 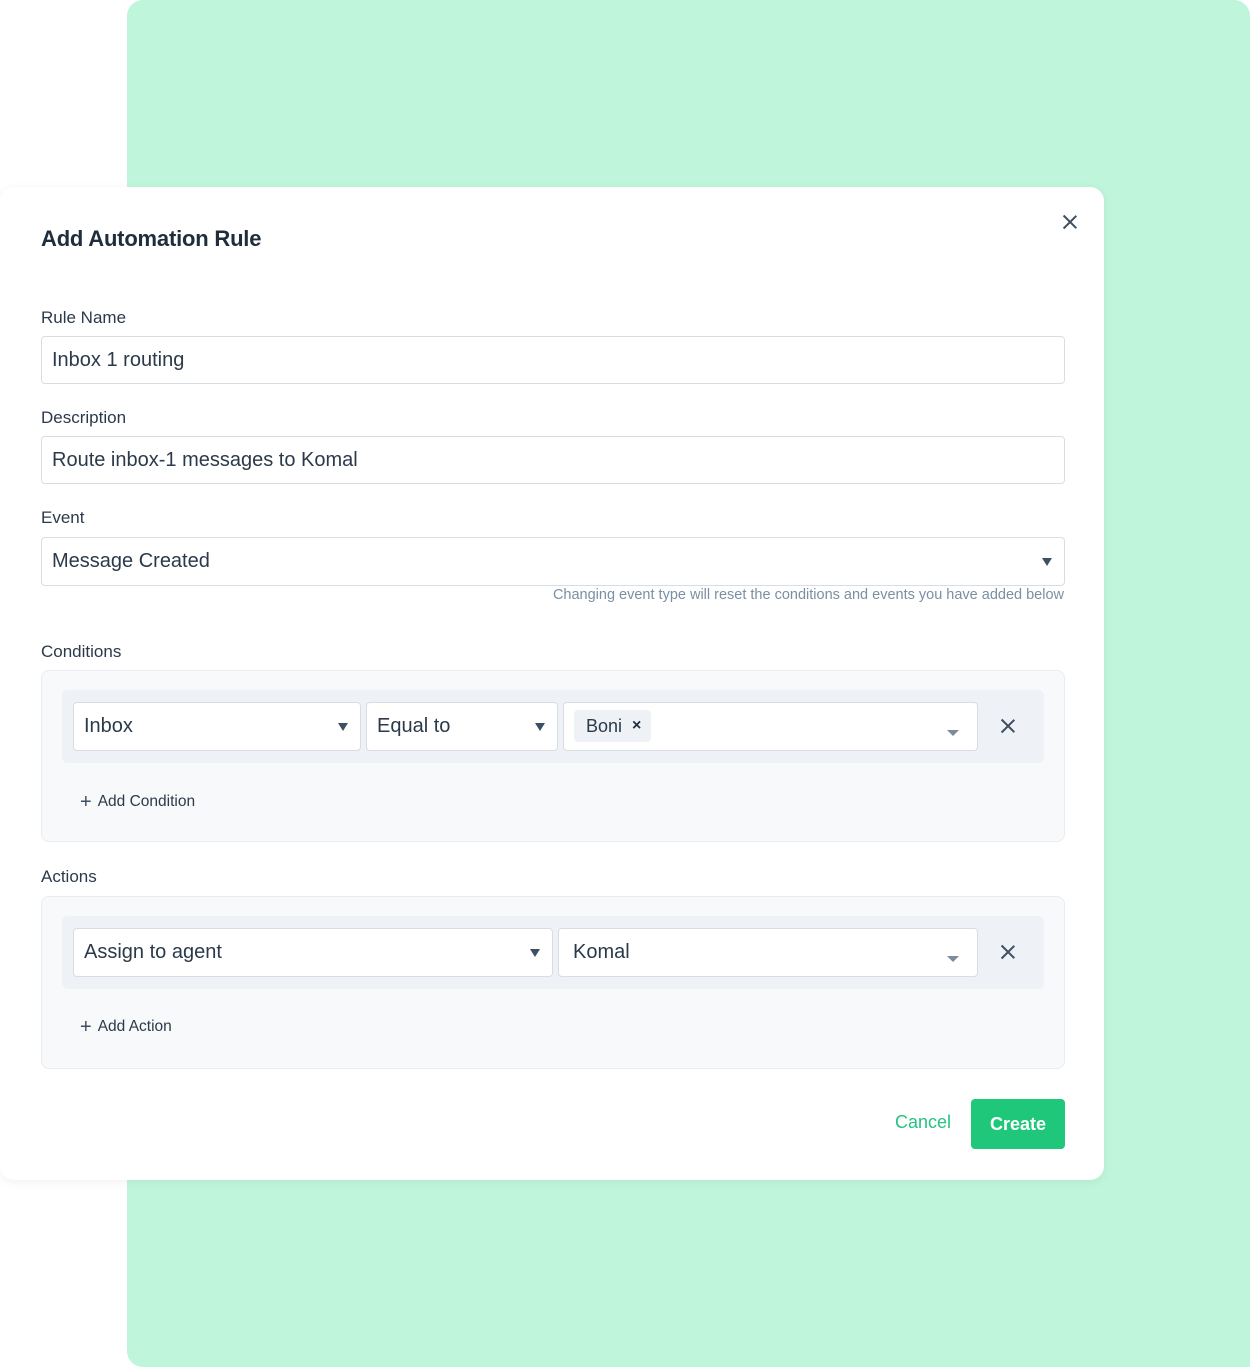 I want to click on value-chip: Boni ×, so click(x=613, y=726).